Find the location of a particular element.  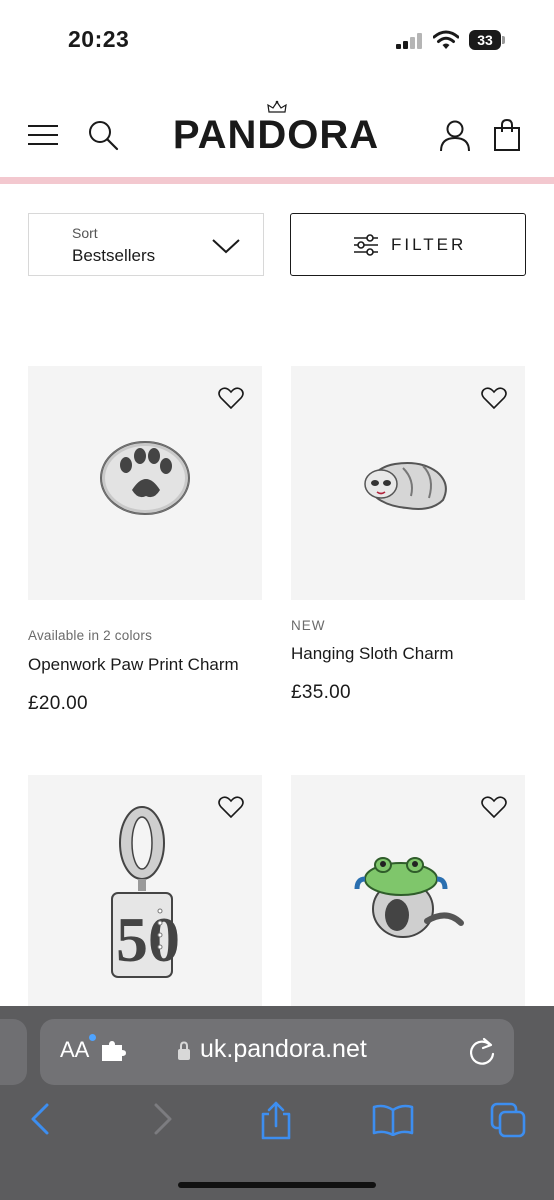

product-subtitle: Available in 2 colors is located at coordinates (90, 635).